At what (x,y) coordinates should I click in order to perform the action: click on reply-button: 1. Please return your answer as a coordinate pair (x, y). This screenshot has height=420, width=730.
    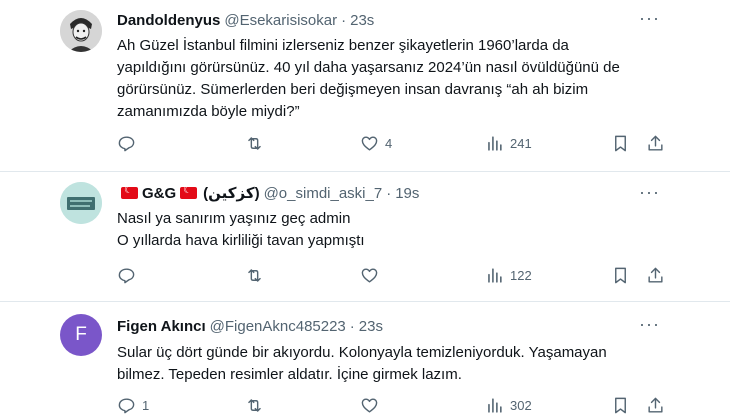
    Looking at the image, I should click on (133, 405).